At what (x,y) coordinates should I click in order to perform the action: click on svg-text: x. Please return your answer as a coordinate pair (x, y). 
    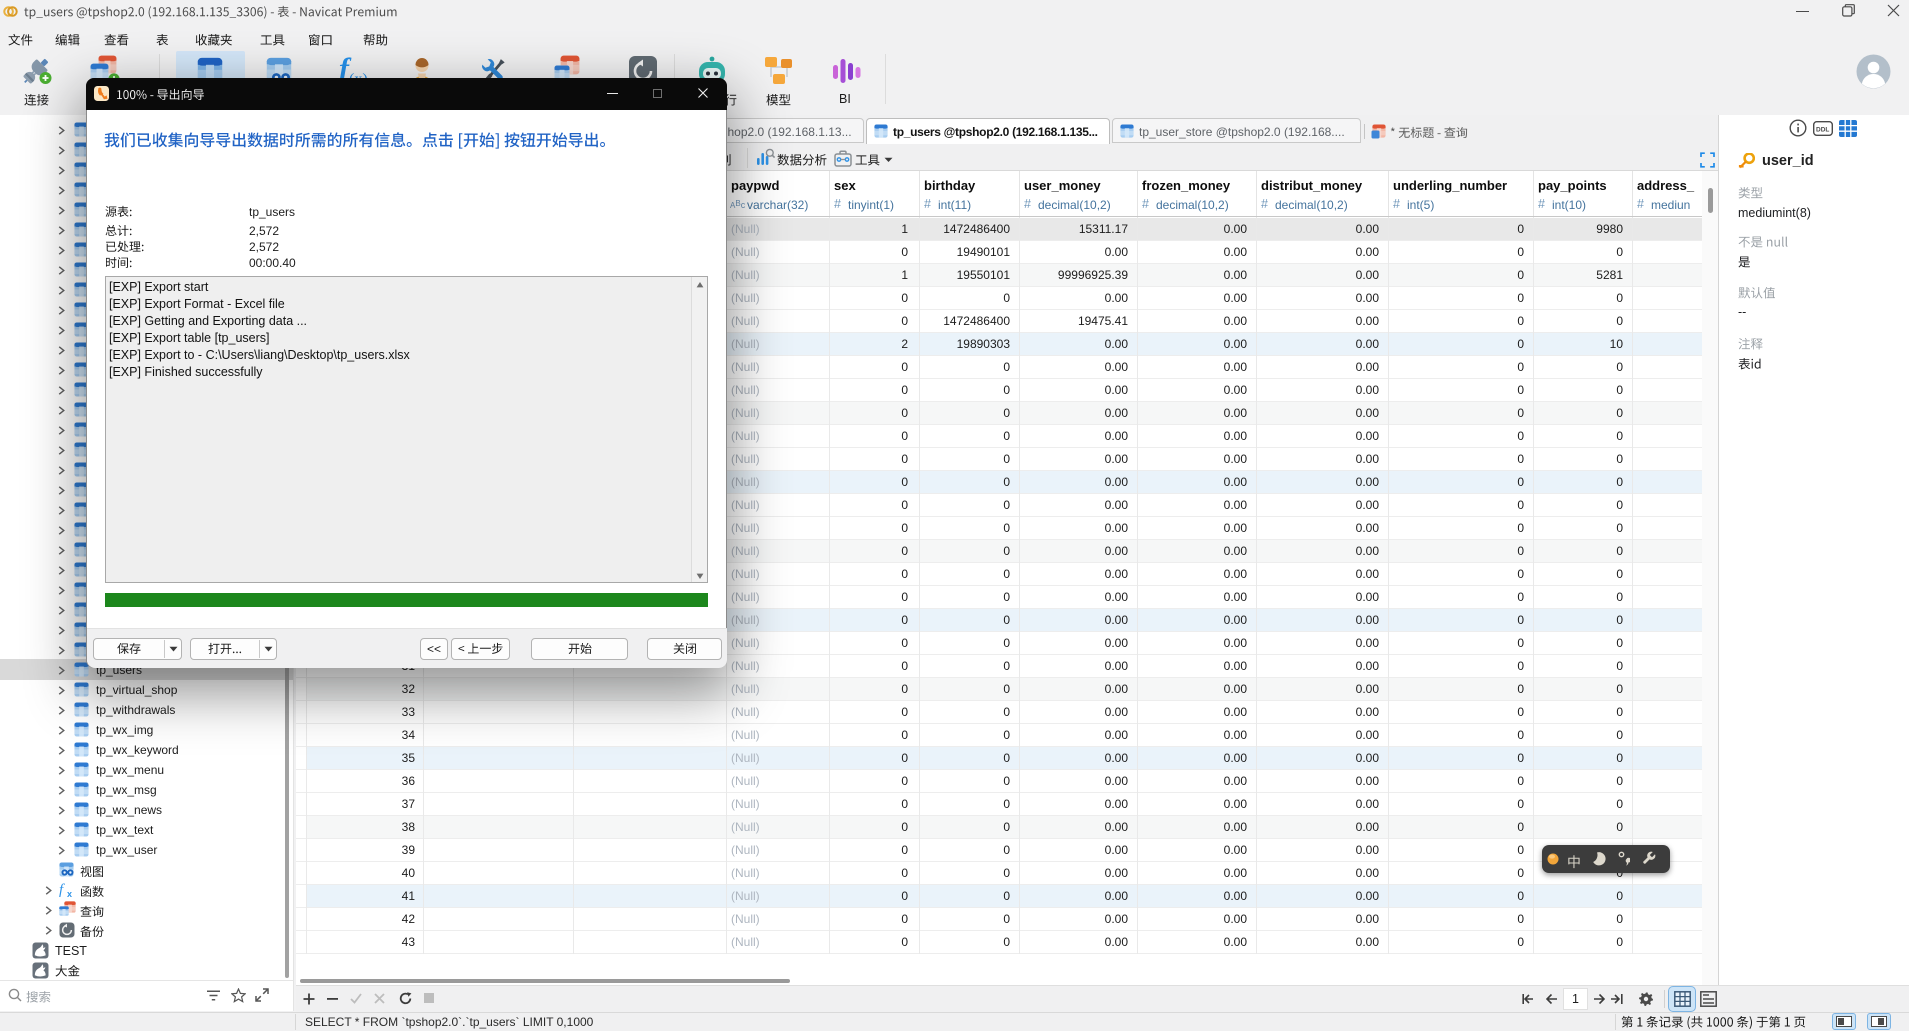
    Looking at the image, I should click on (69, 893).